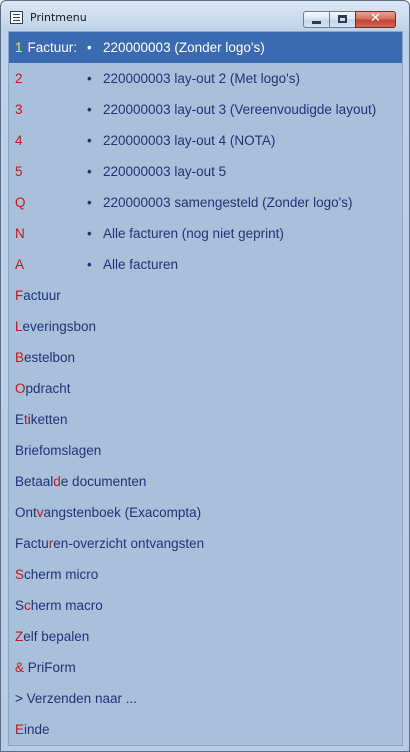 This screenshot has height=752, width=410. Describe the element at coordinates (26, 512) in the screenshot. I see `item-text: Ont` at that location.